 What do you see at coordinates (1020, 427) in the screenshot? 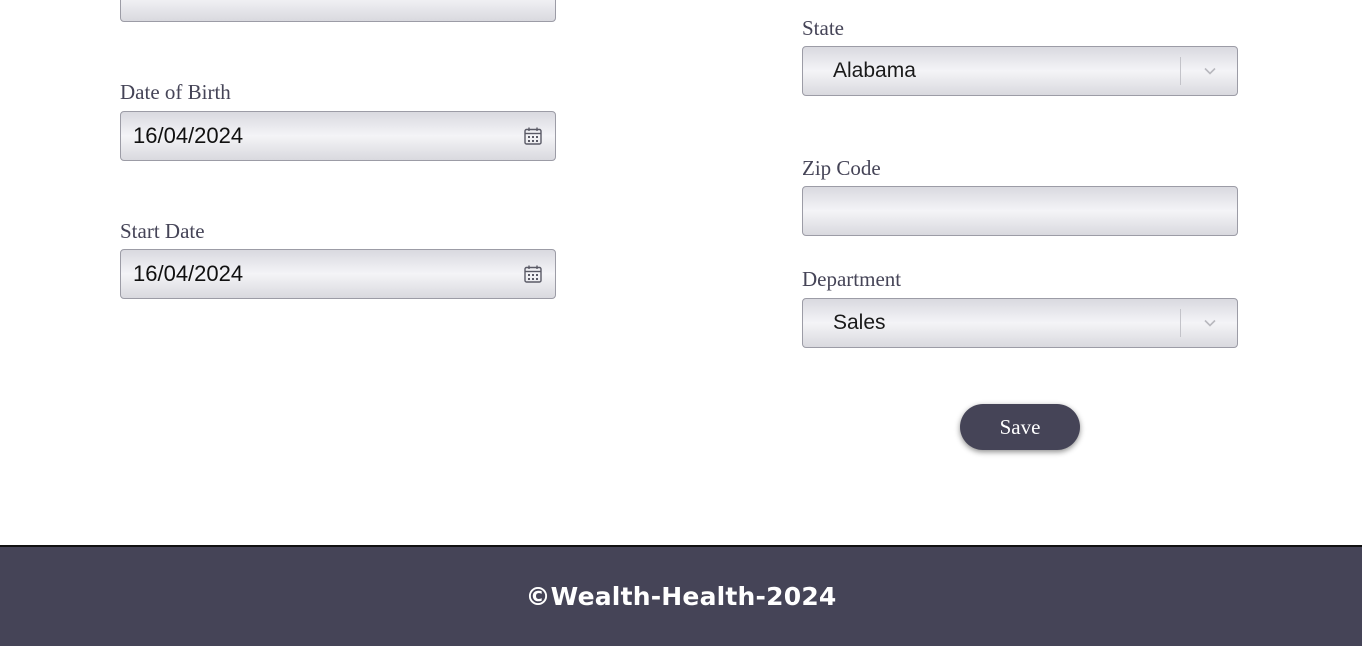
I see `save-button: Save` at bounding box center [1020, 427].